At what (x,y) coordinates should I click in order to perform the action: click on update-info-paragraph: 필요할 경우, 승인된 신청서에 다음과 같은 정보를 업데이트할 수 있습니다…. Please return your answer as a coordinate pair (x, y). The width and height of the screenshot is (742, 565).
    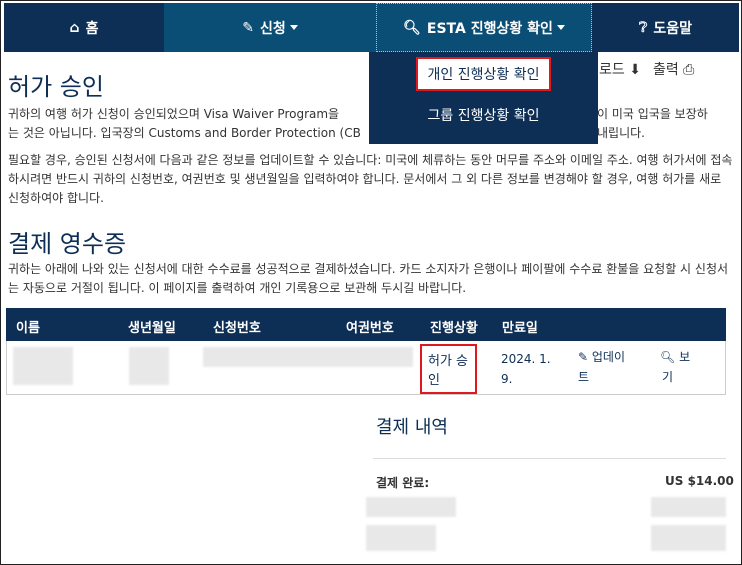
    Looking at the image, I should click on (370, 179).